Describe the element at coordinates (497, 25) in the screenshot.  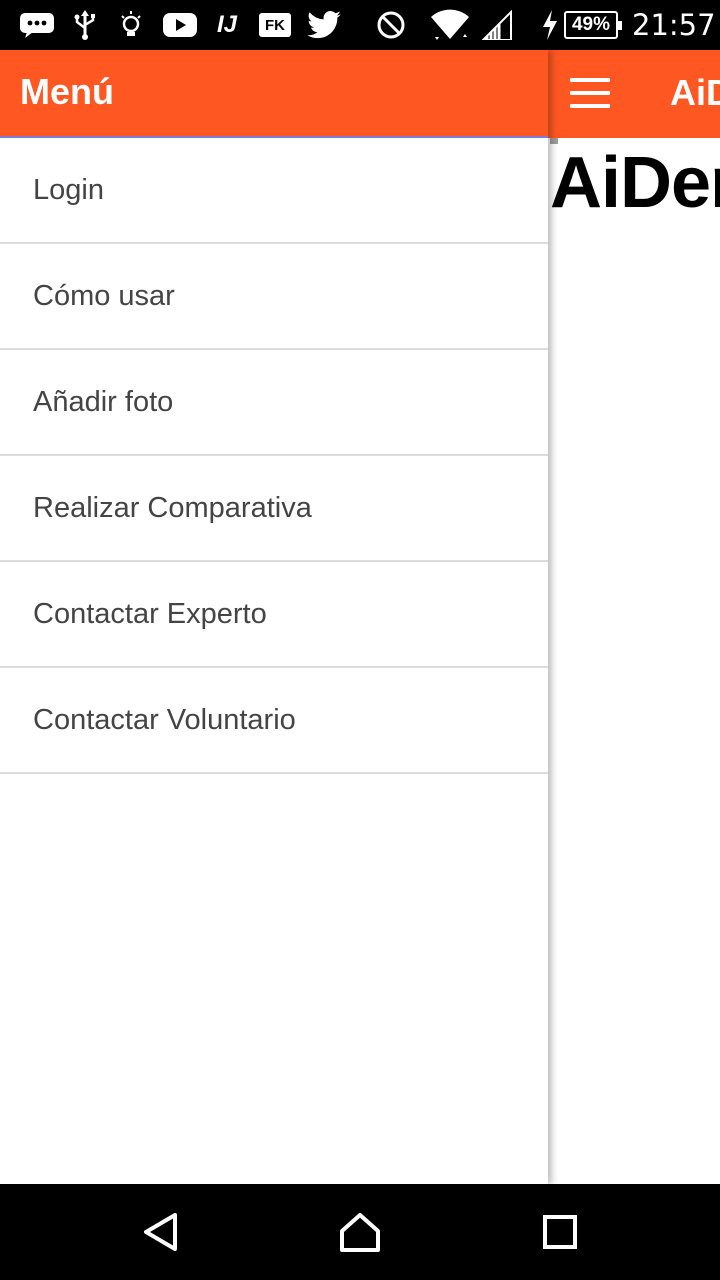
I see `signal-icon` at that location.